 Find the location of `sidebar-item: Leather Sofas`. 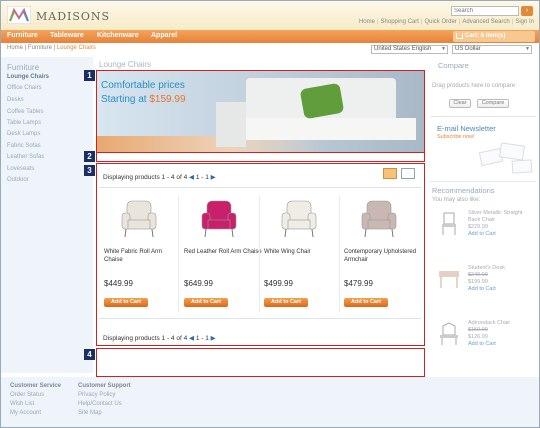

sidebar-item: Leather Sofas is located at coordinates (25, 157).